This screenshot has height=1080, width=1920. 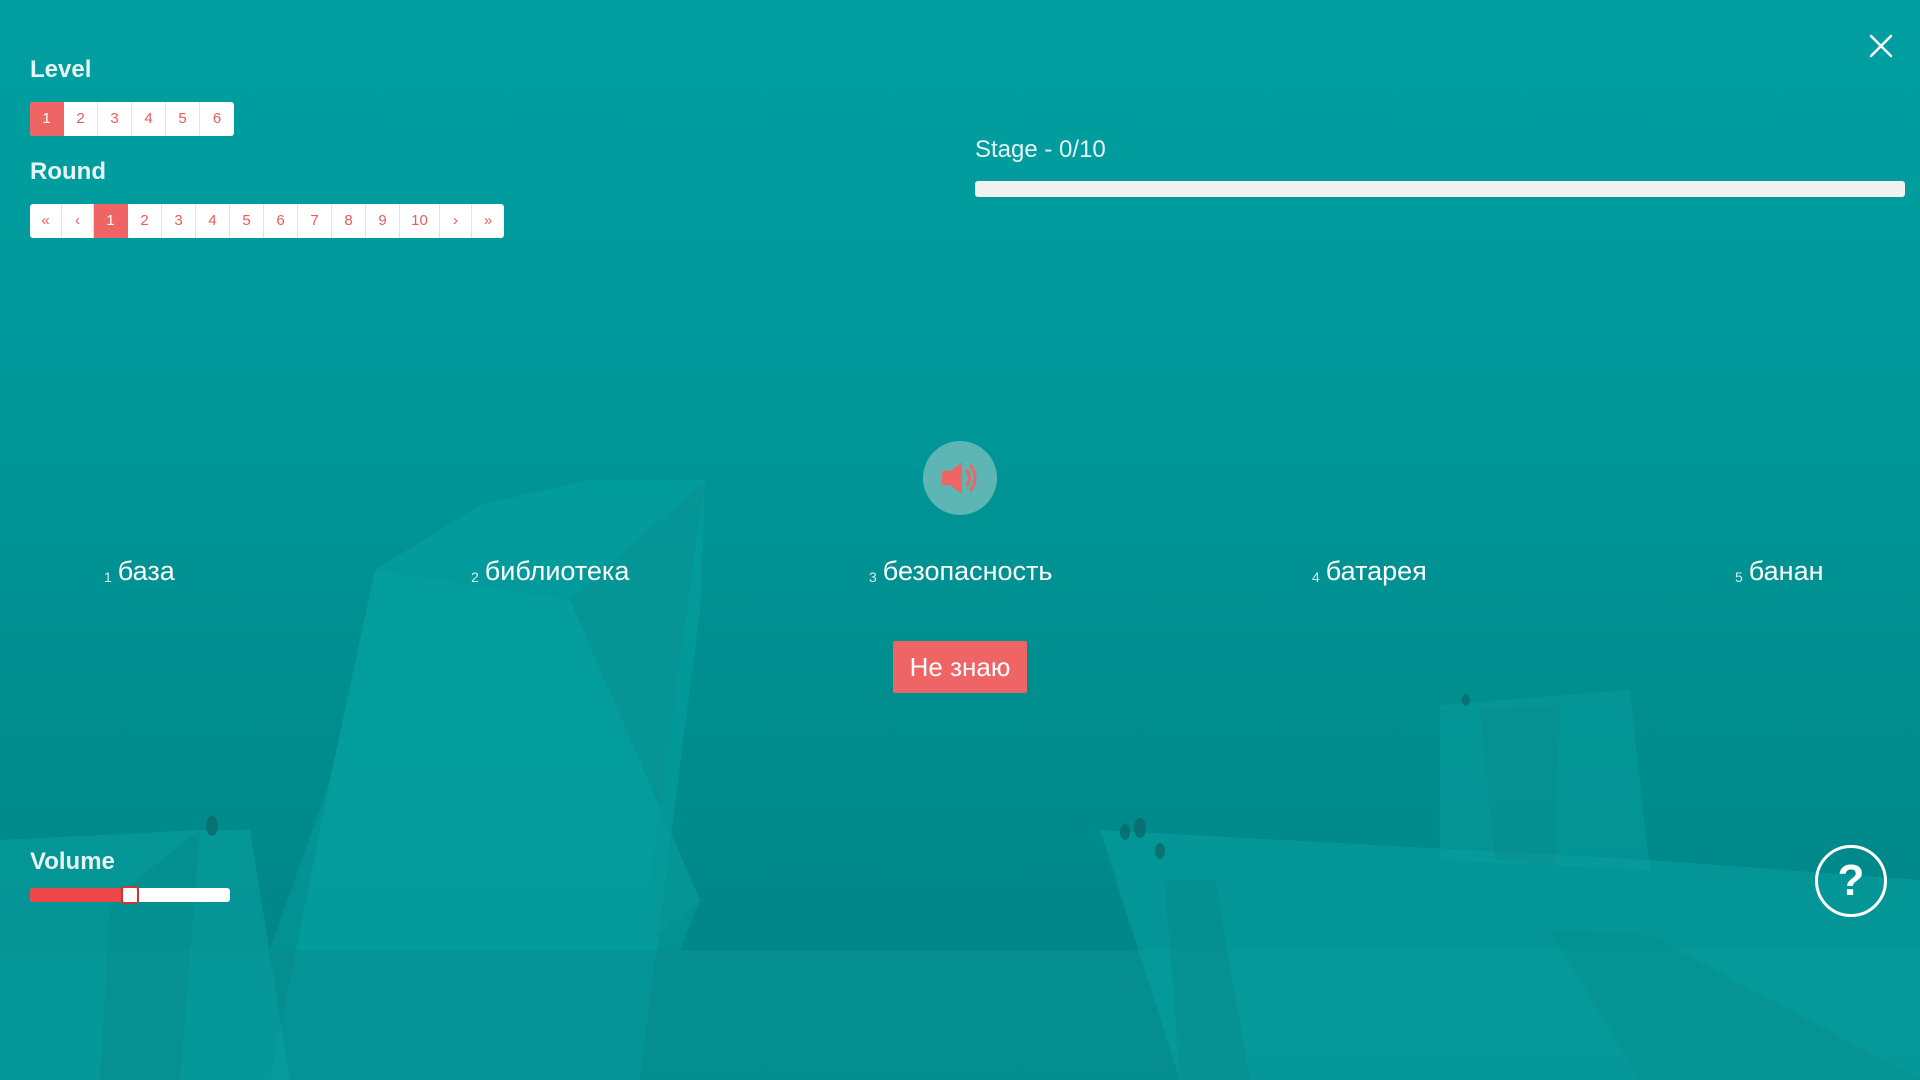 What do you see at coordinates (873, 577) in the screenshot?
I see `word-option-number: 3` at bounding box center [873, 577].